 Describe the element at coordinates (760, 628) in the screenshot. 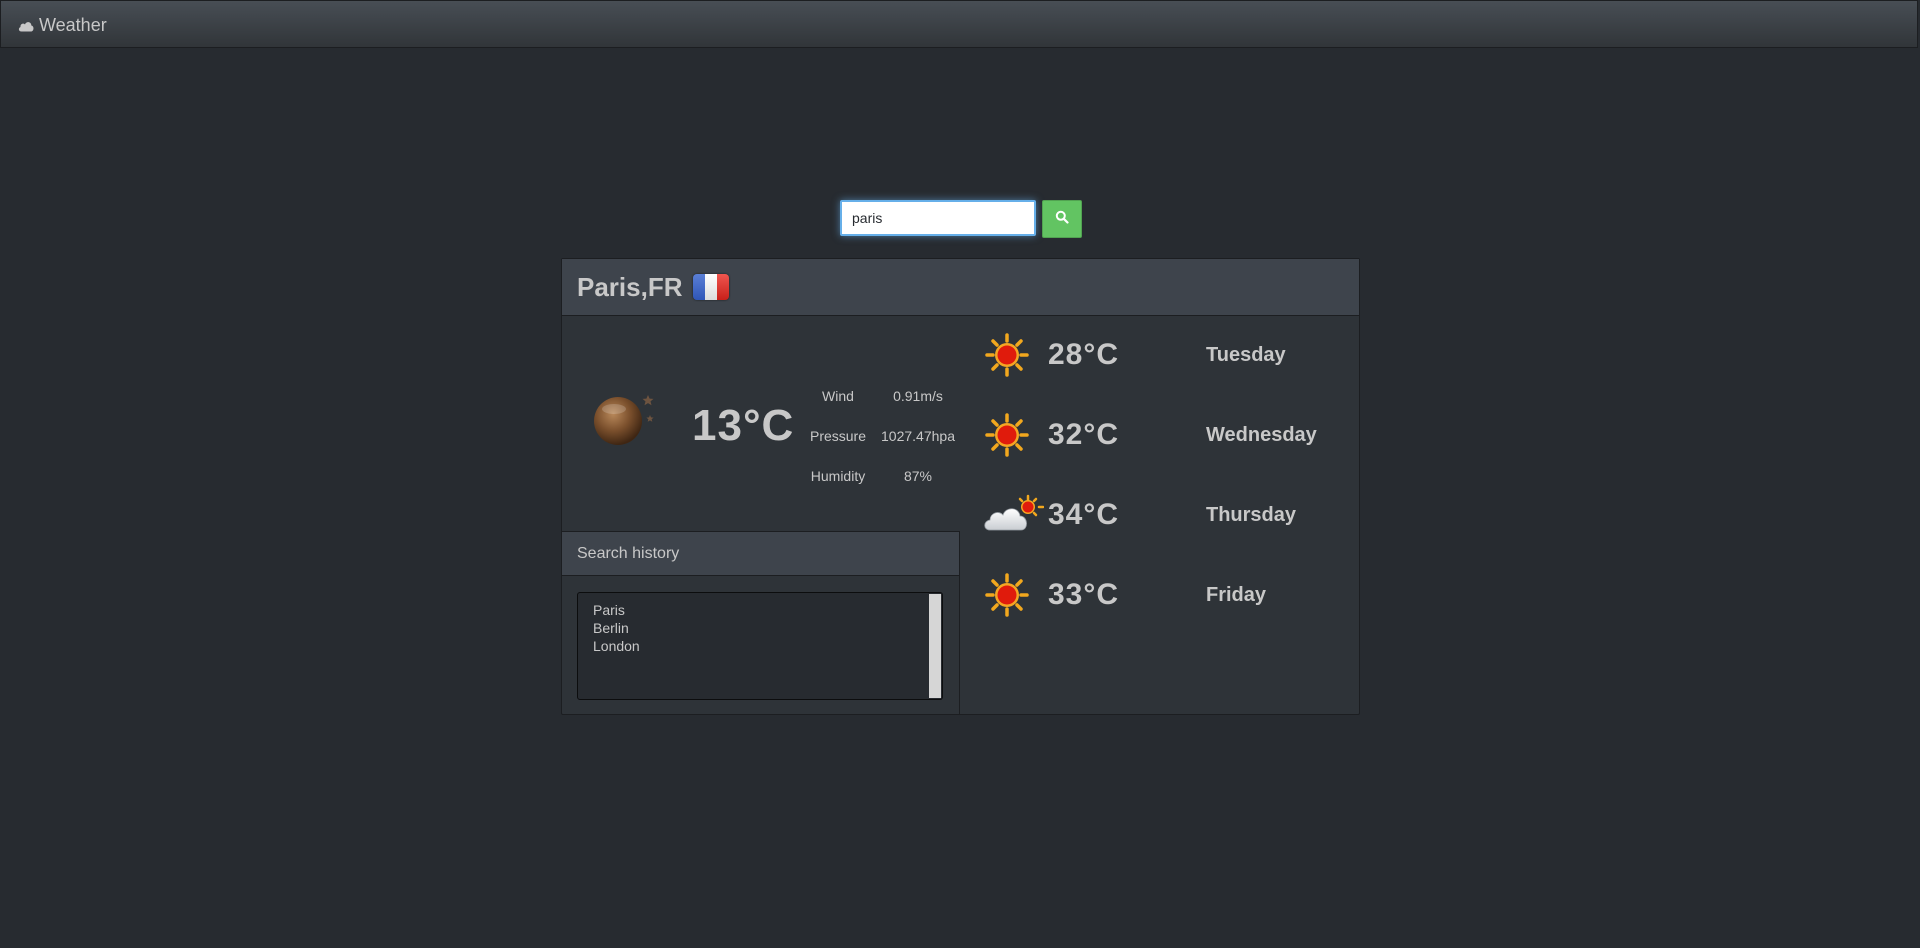

I see `history-item: Berlin` at that location.